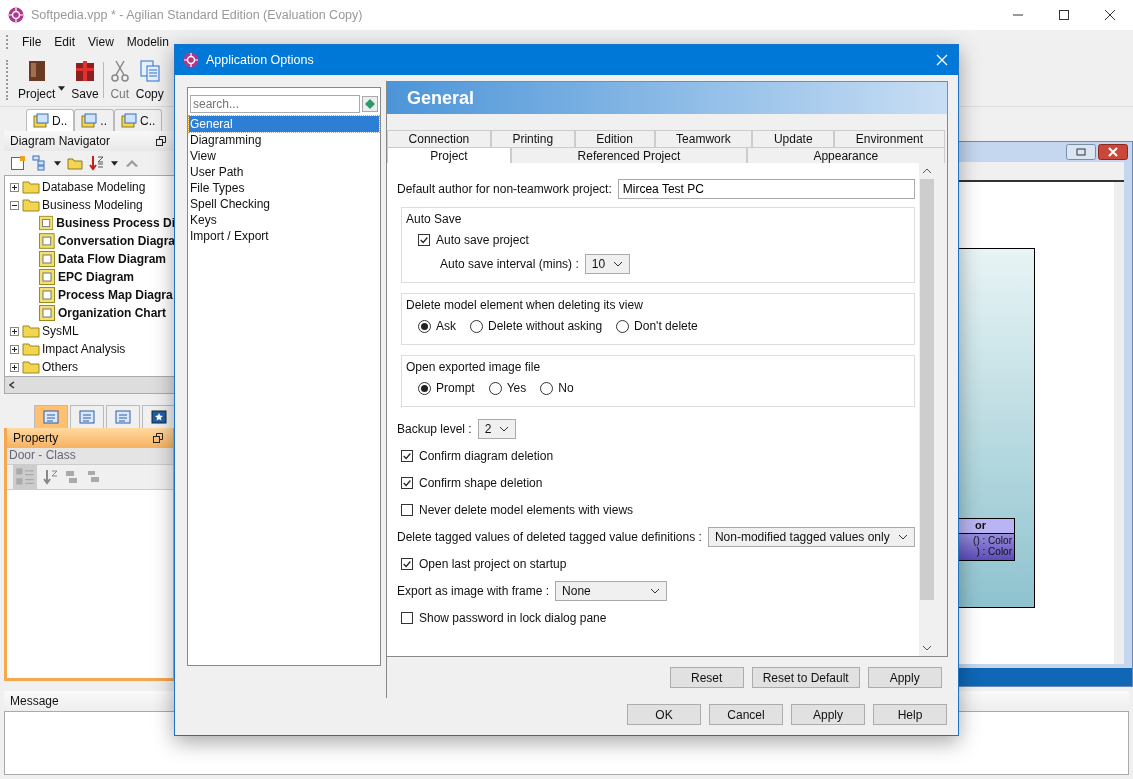  Describe the element at coordinates (90, 385) in the screenshot. I see `horizontal-scrollbar` at that location.